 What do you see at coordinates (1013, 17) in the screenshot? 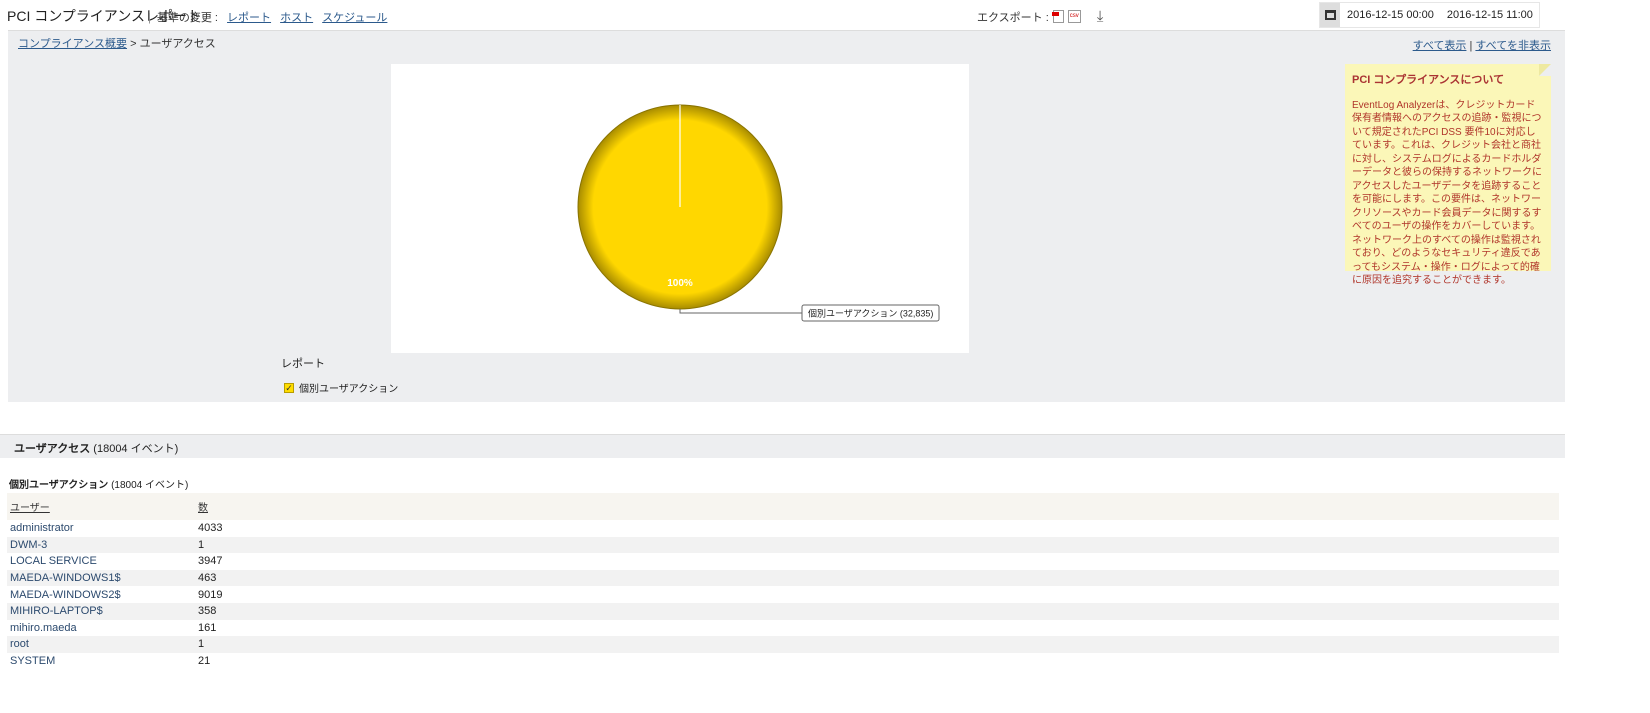
I see `export-label: エクスポート :` at bounding box center [1013, 17].